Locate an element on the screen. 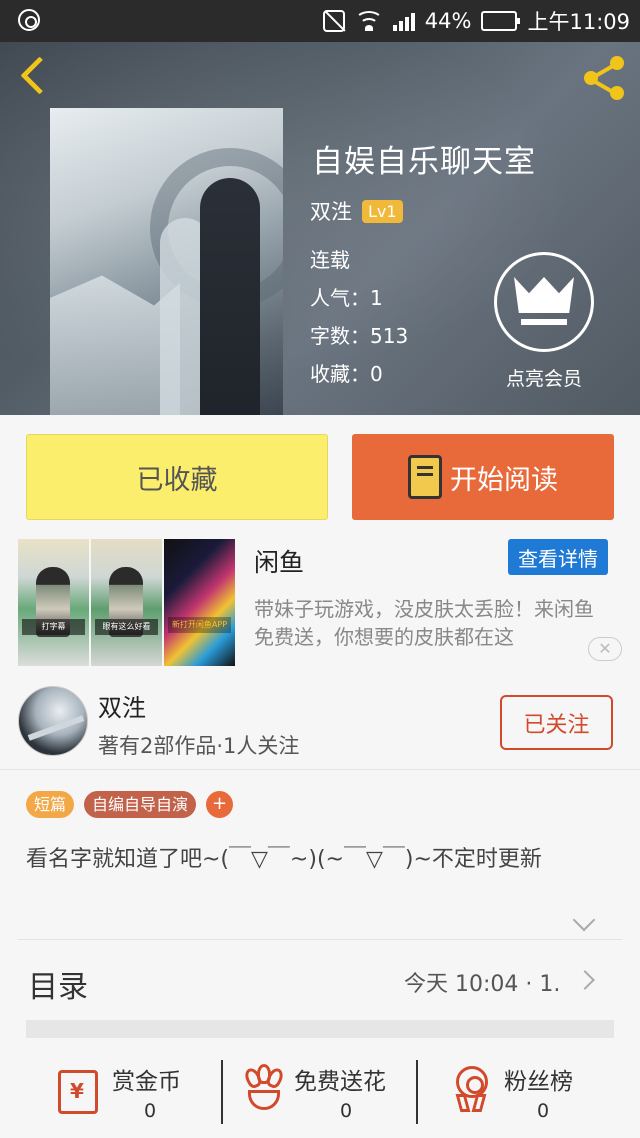  collect-button: 已收藏 is located at coordinates (177, 477).